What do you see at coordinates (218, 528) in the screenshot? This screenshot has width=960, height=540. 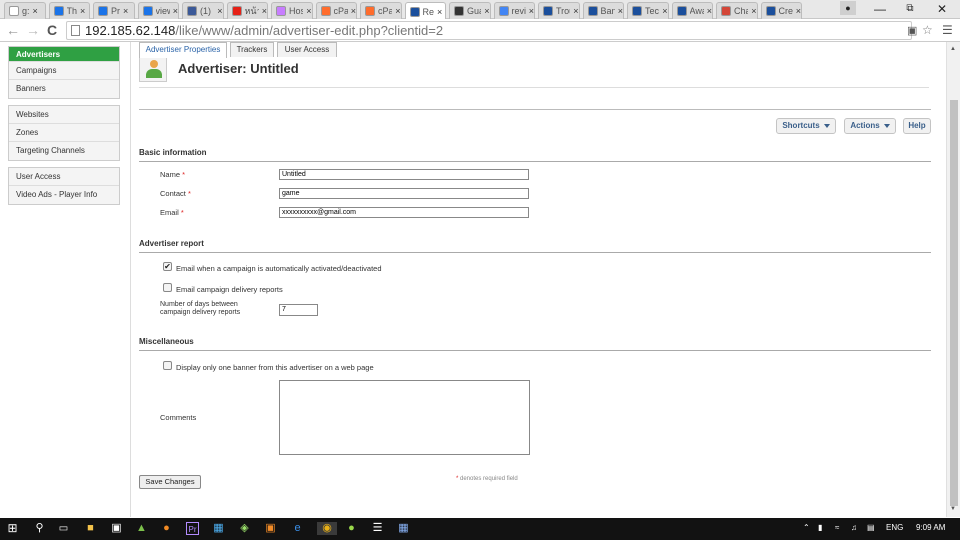 I see `network-app-icon: ▦` at bounding box center [218, 528].